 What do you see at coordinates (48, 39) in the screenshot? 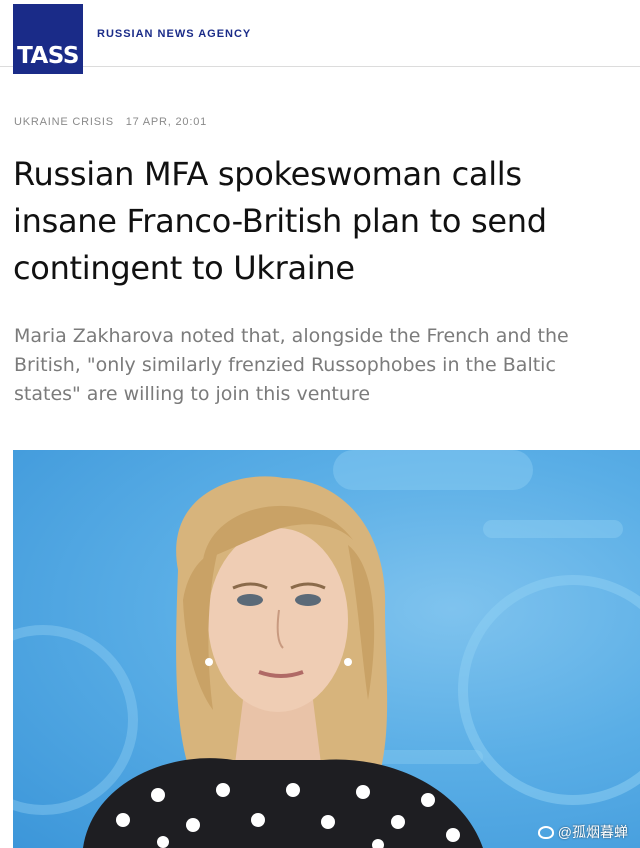
I see `tass-logo: TASS` at bounding box center [48, 39].